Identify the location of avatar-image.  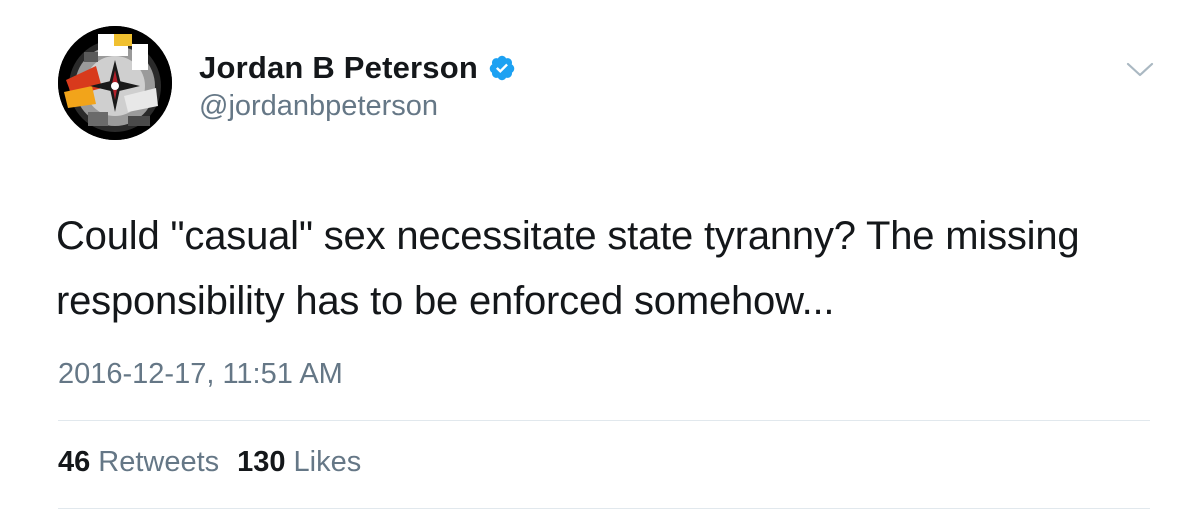
(115, 83).